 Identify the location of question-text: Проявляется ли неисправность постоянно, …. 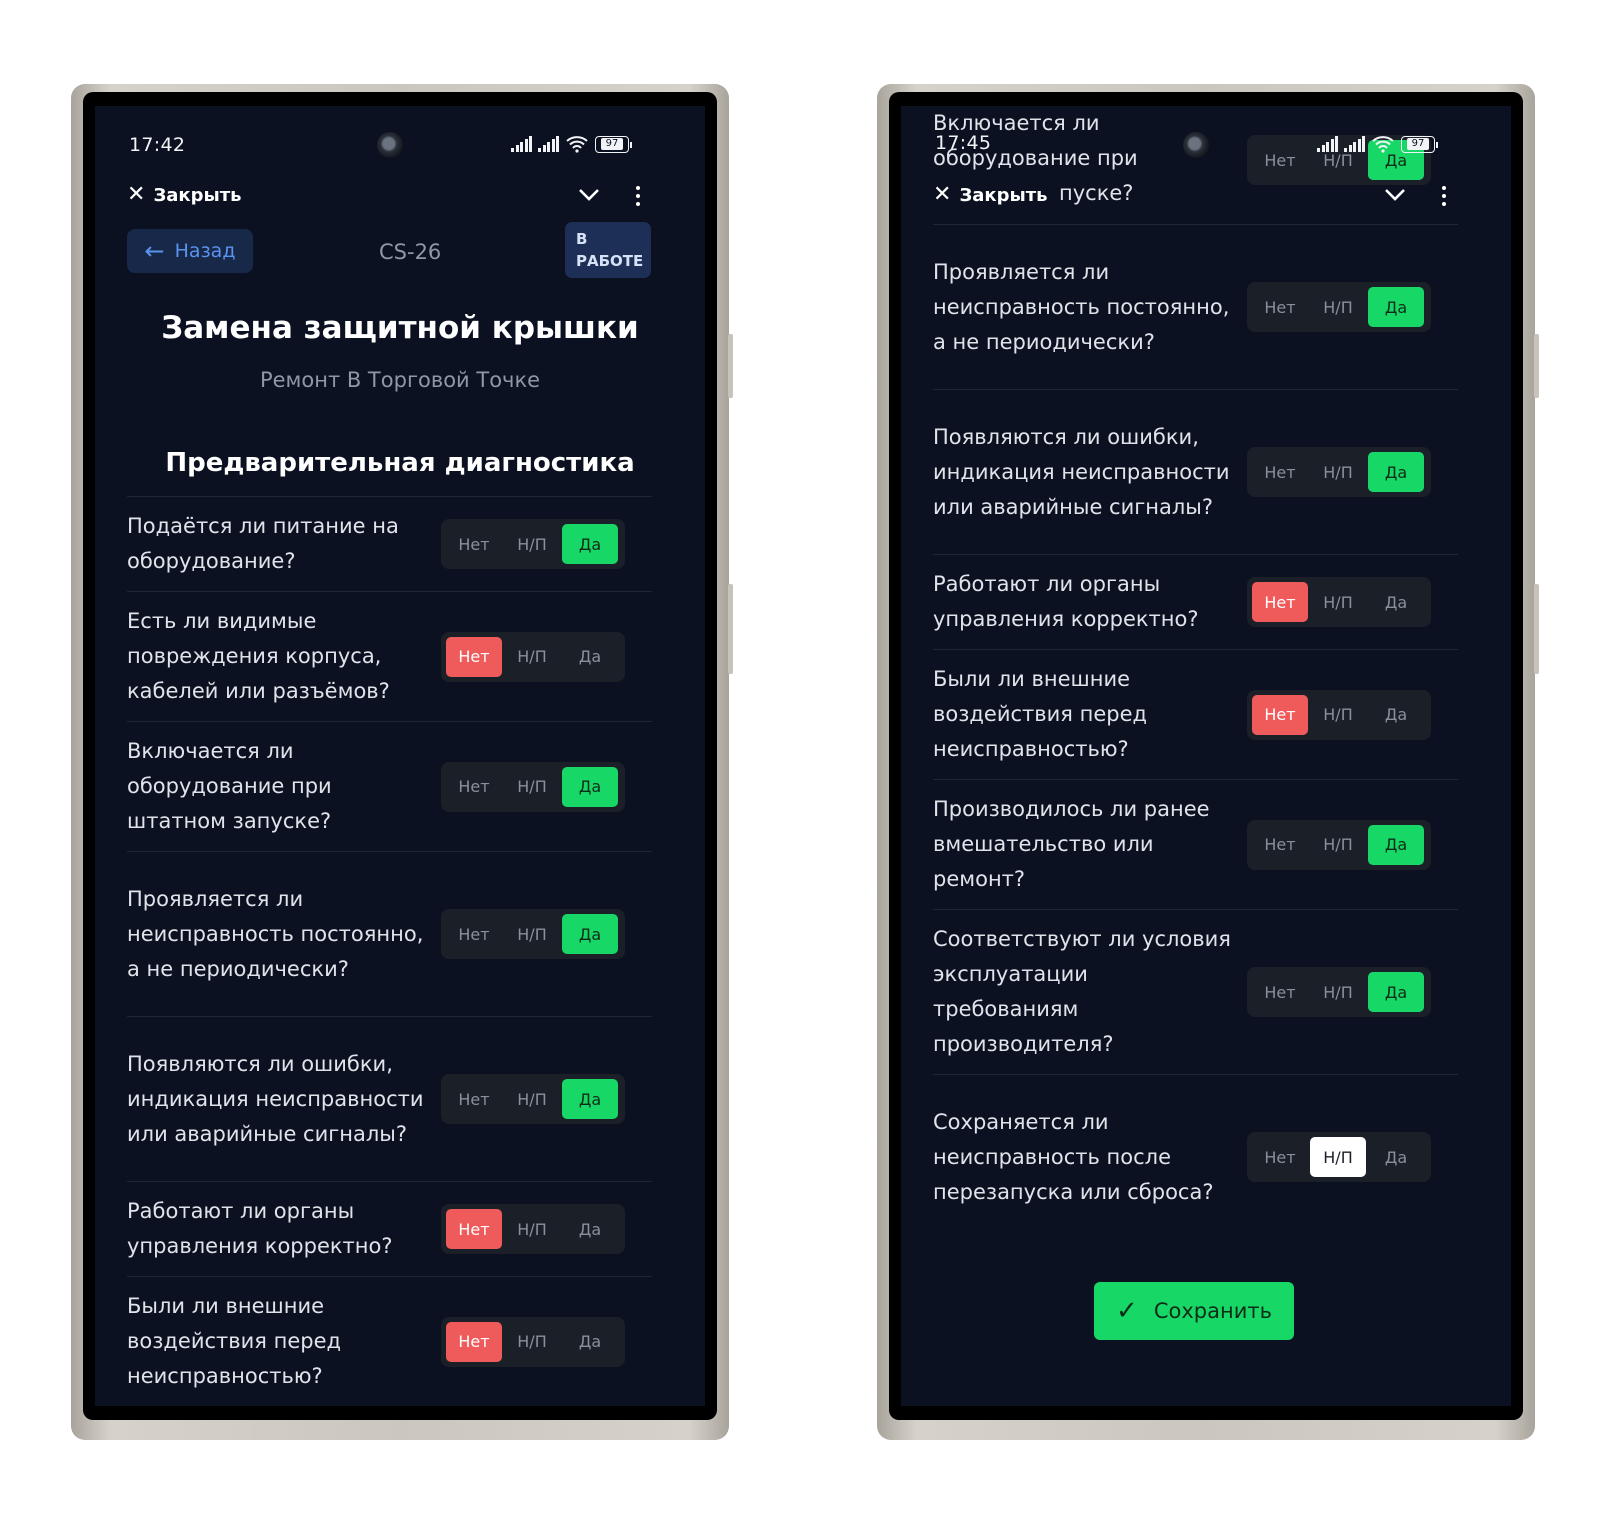
(1081, 306).